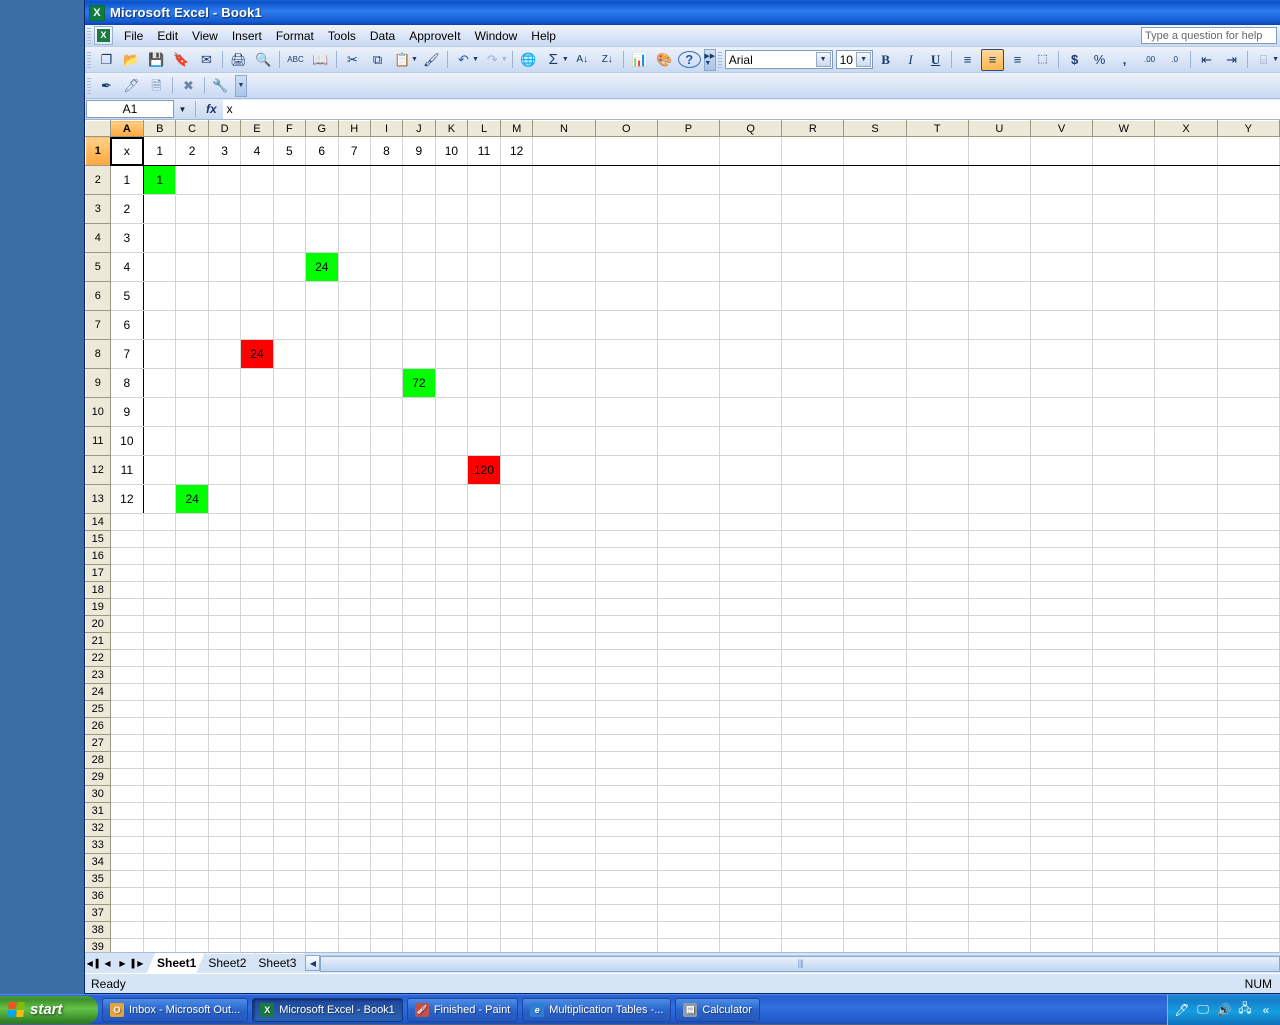 The height and width of the screenshot is (1025, 1280). Describe the element at coordinates (516, 930) in the screenshot. I see `cell-m38` at that location.